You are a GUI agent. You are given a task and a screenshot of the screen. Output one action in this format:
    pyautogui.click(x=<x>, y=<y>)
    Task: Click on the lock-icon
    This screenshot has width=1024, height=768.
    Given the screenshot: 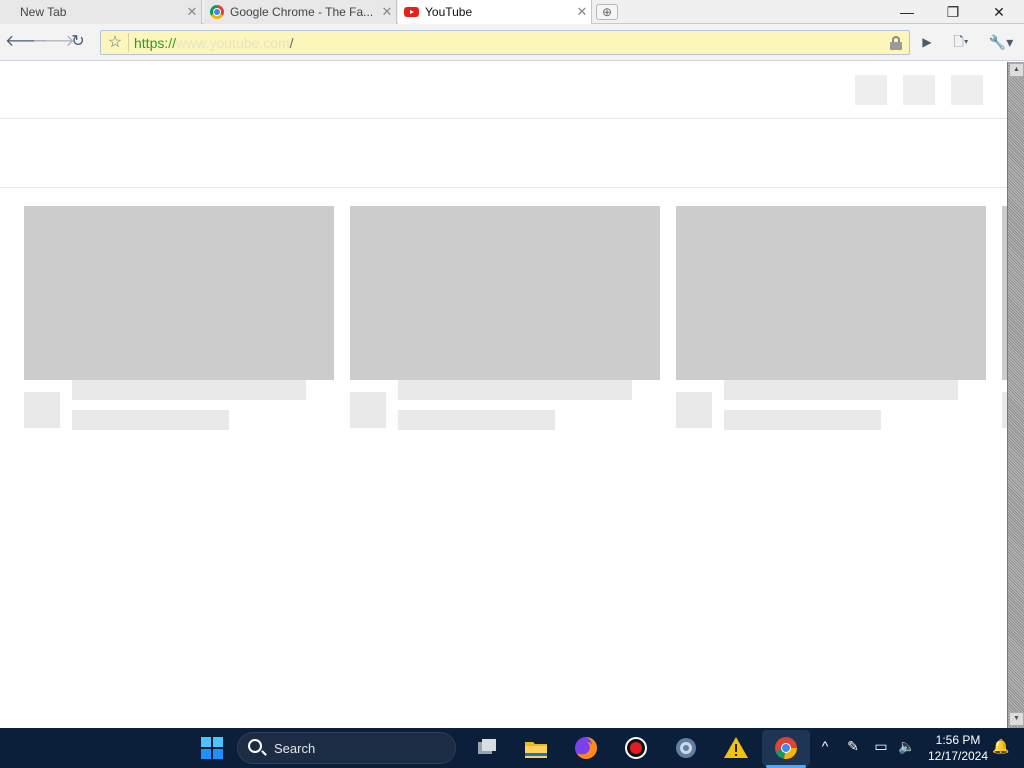 What is the action you would take?
    pyautogui.click(x=896, y=43)
    